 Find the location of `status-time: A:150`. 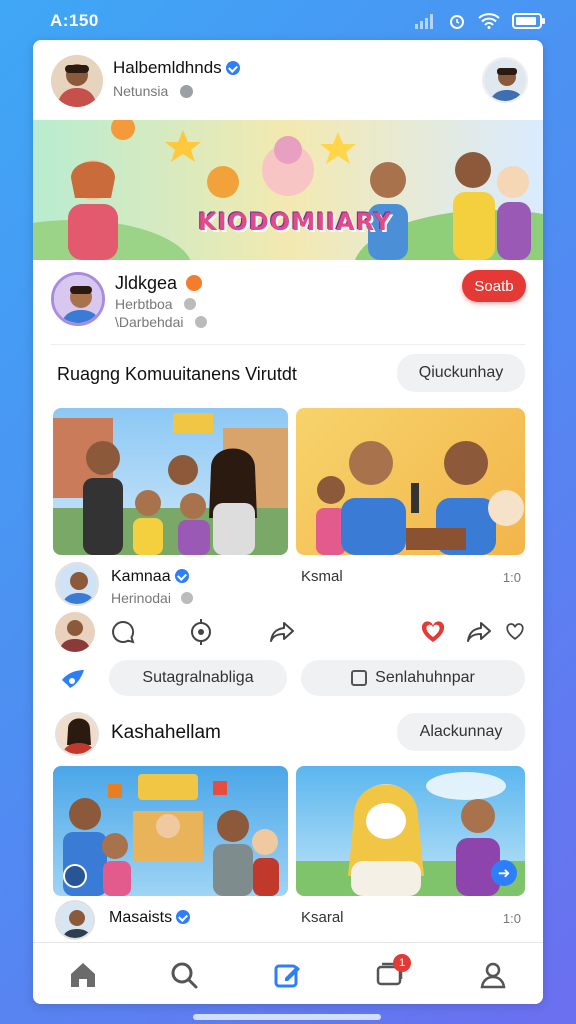

status-time: A:150 is located at coordinates (74, 20).